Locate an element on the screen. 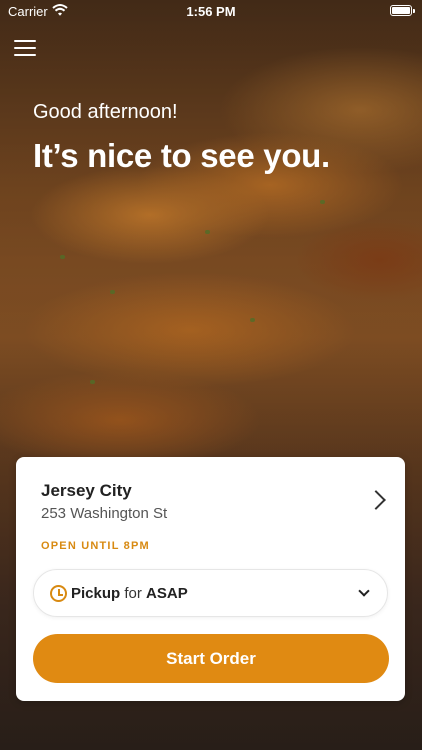 The height and width of the screenshot is (750, 422). pickup-connector: for is located at coordinates (133, 593).